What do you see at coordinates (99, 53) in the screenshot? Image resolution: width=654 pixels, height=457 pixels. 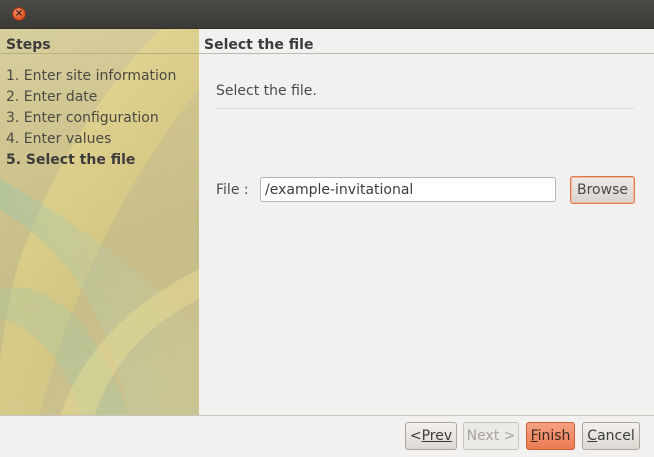 I see `steps-divider` at bounding box center [99, 53].